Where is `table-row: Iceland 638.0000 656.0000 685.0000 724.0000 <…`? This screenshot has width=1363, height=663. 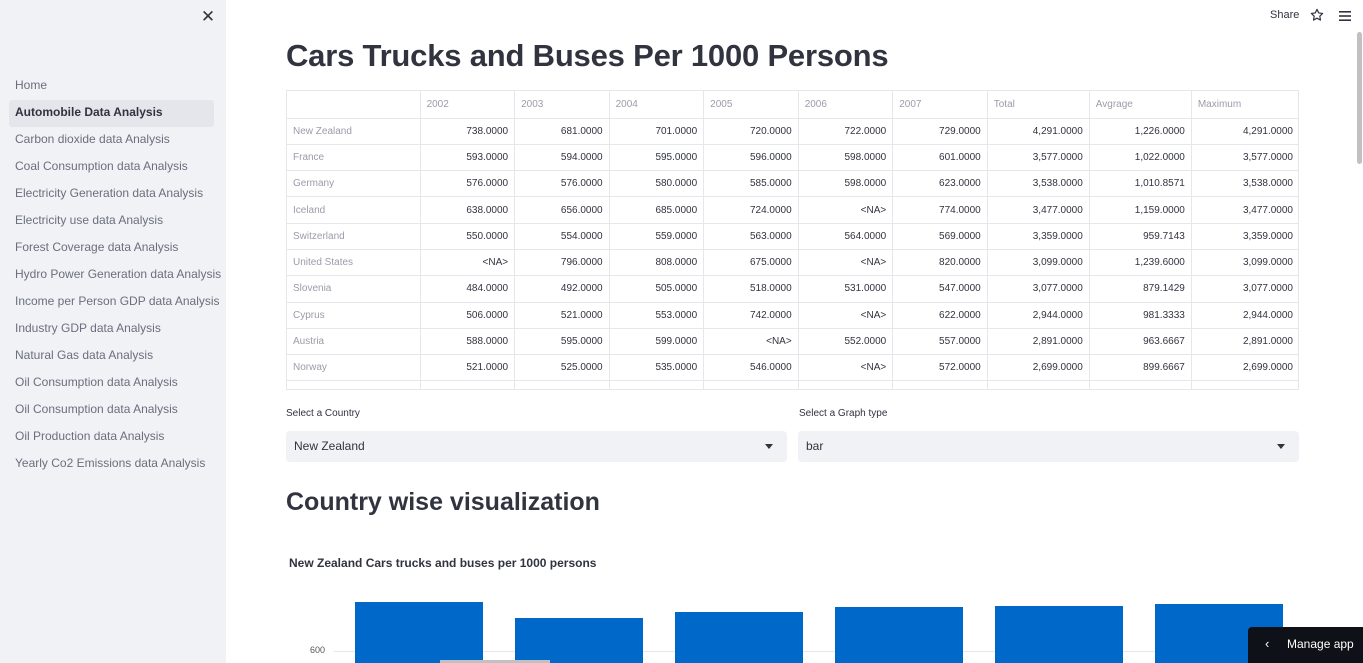 table-row: Iceland 638.0000 656.0000 685.0000 724.0000 <… is located at coordinates (792, 210).